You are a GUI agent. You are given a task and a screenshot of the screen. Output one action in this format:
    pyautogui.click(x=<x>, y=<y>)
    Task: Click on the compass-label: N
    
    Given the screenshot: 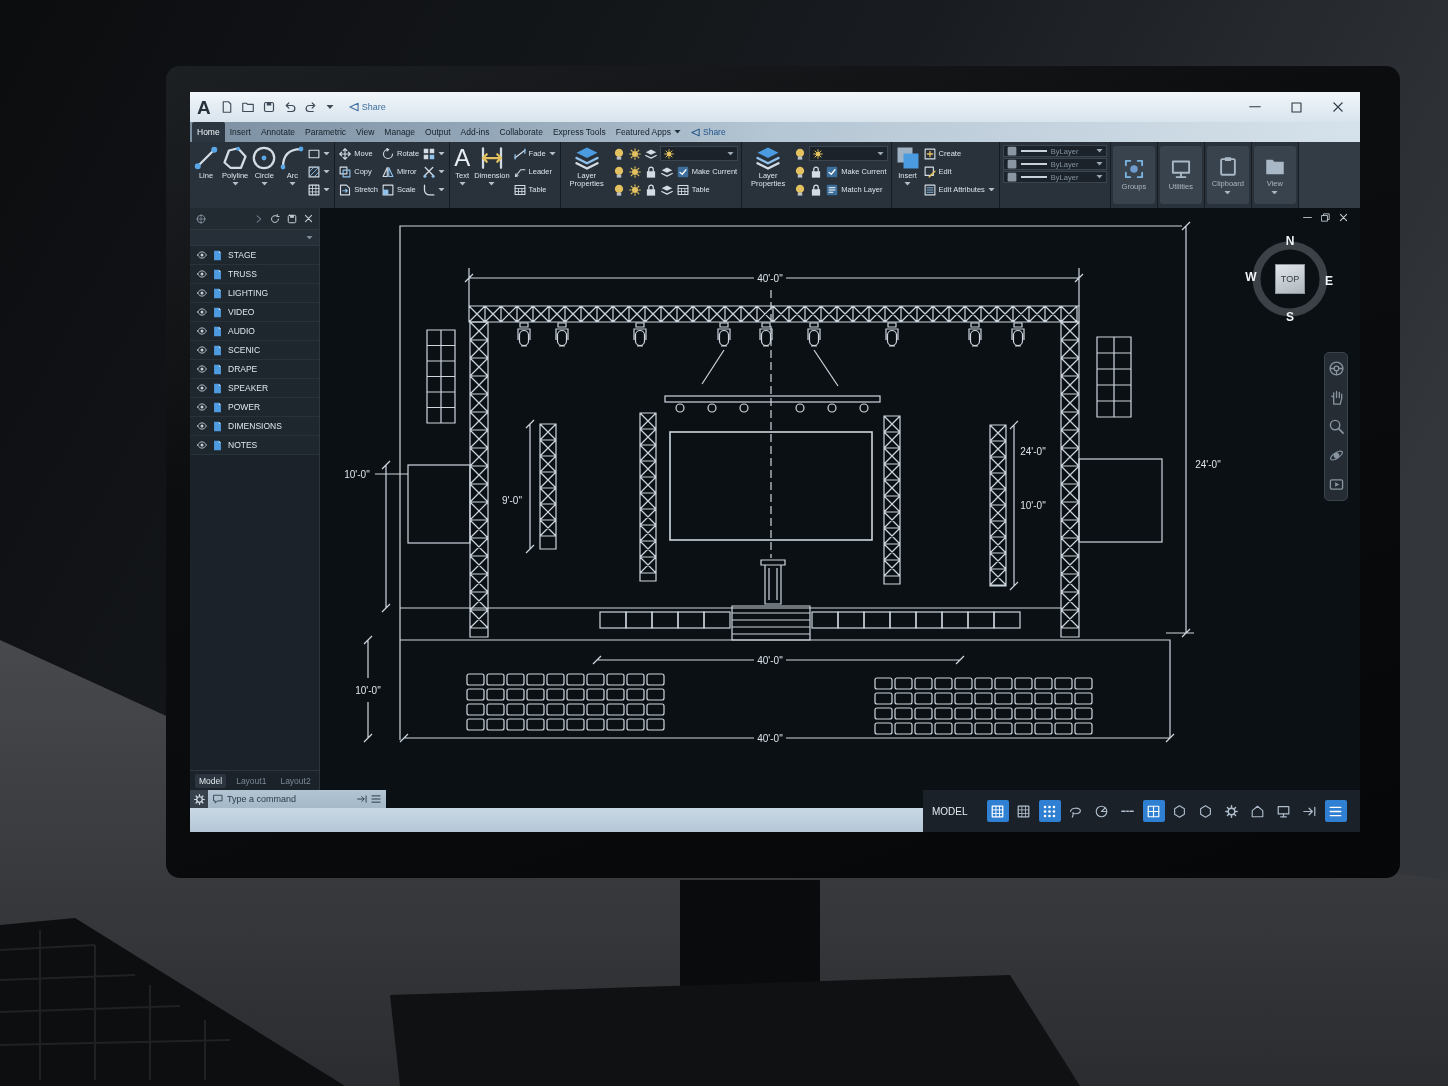 What is the action you would take?
    pyautogui.click(x=1290, y=241)
    